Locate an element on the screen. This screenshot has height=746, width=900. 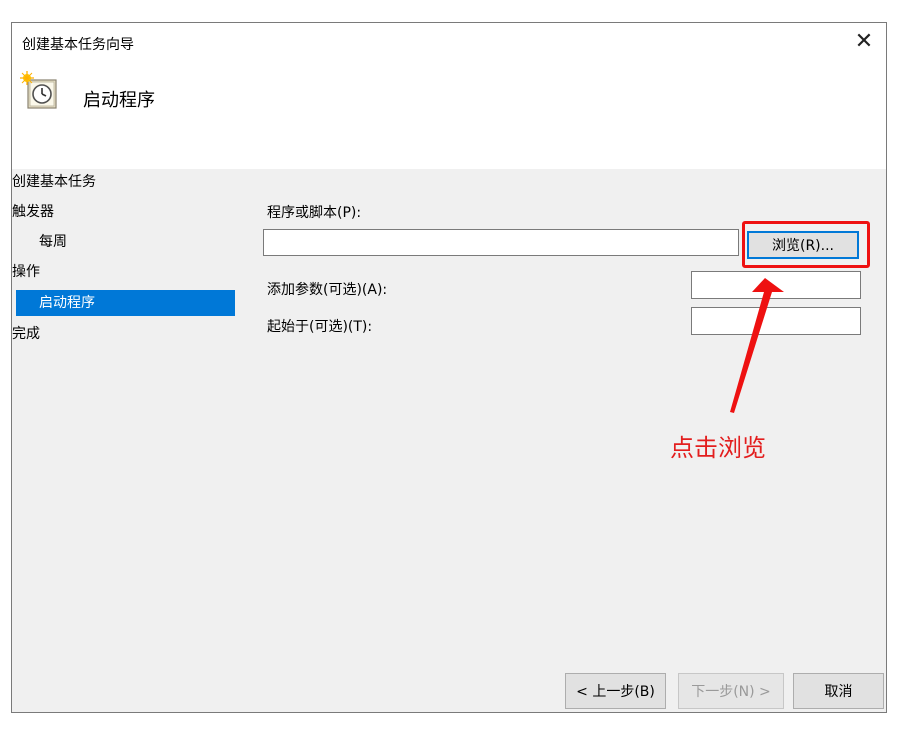
nav-step-action: 操作 is located at coordinates (26, 272).